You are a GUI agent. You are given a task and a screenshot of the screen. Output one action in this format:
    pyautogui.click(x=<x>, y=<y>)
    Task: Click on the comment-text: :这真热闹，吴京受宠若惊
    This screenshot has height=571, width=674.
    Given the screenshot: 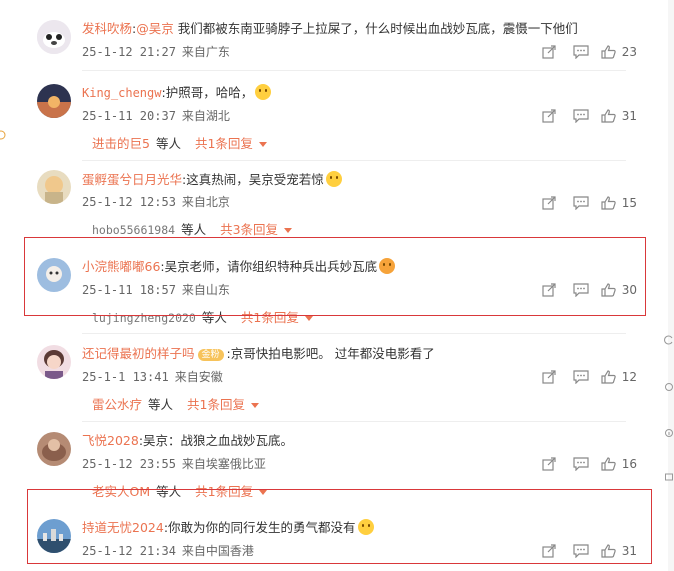 What is the action you would take?
    pyautogui.click(x=253, y=179)
    